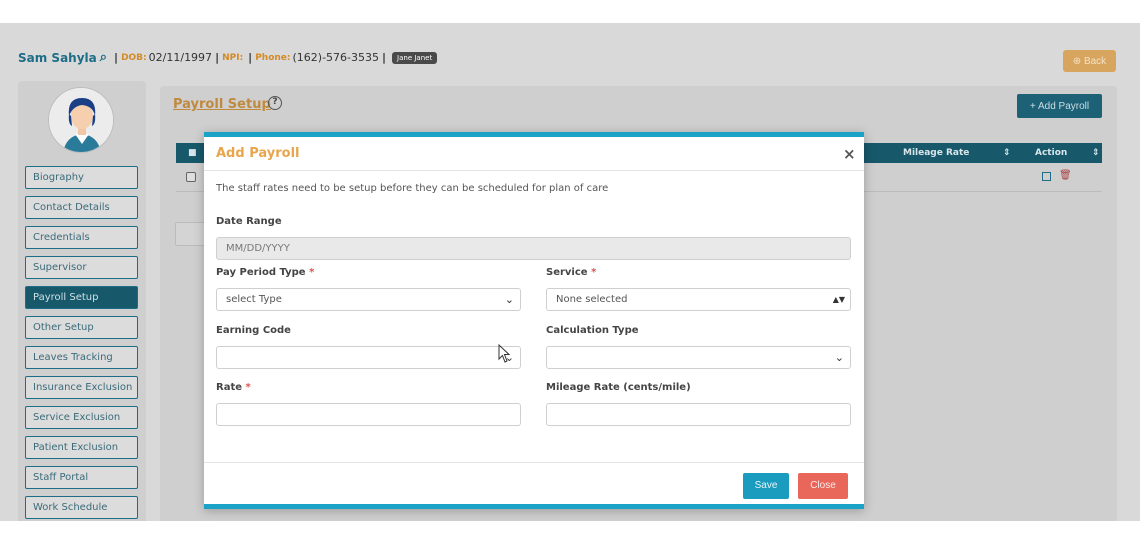 The width and height of the screenshot is (1140, 544). I want to click on sidebar-item-staff-portal: Staff Portal, so click(81, 477).